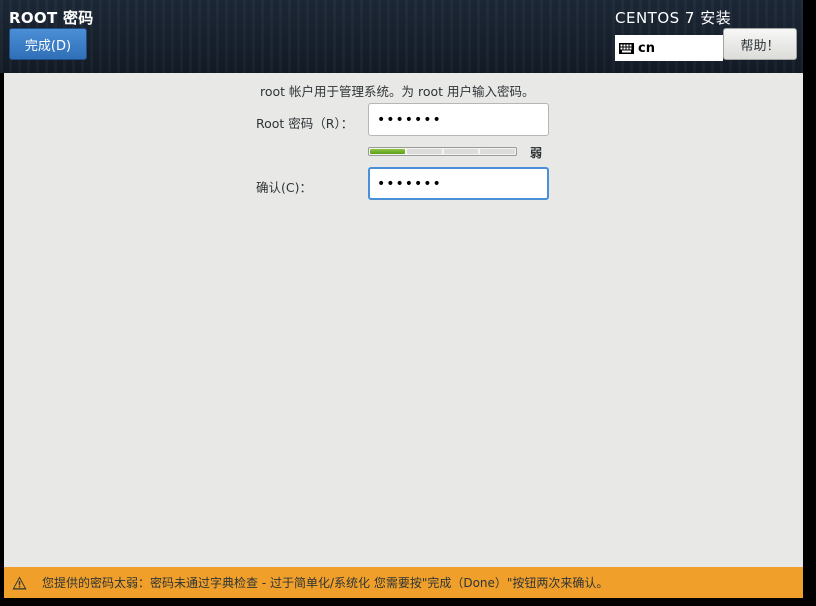 Image resolution: width=816 pixels, height=606 pixels. I want to click on done-button: 完成(D), so click(48, 44).